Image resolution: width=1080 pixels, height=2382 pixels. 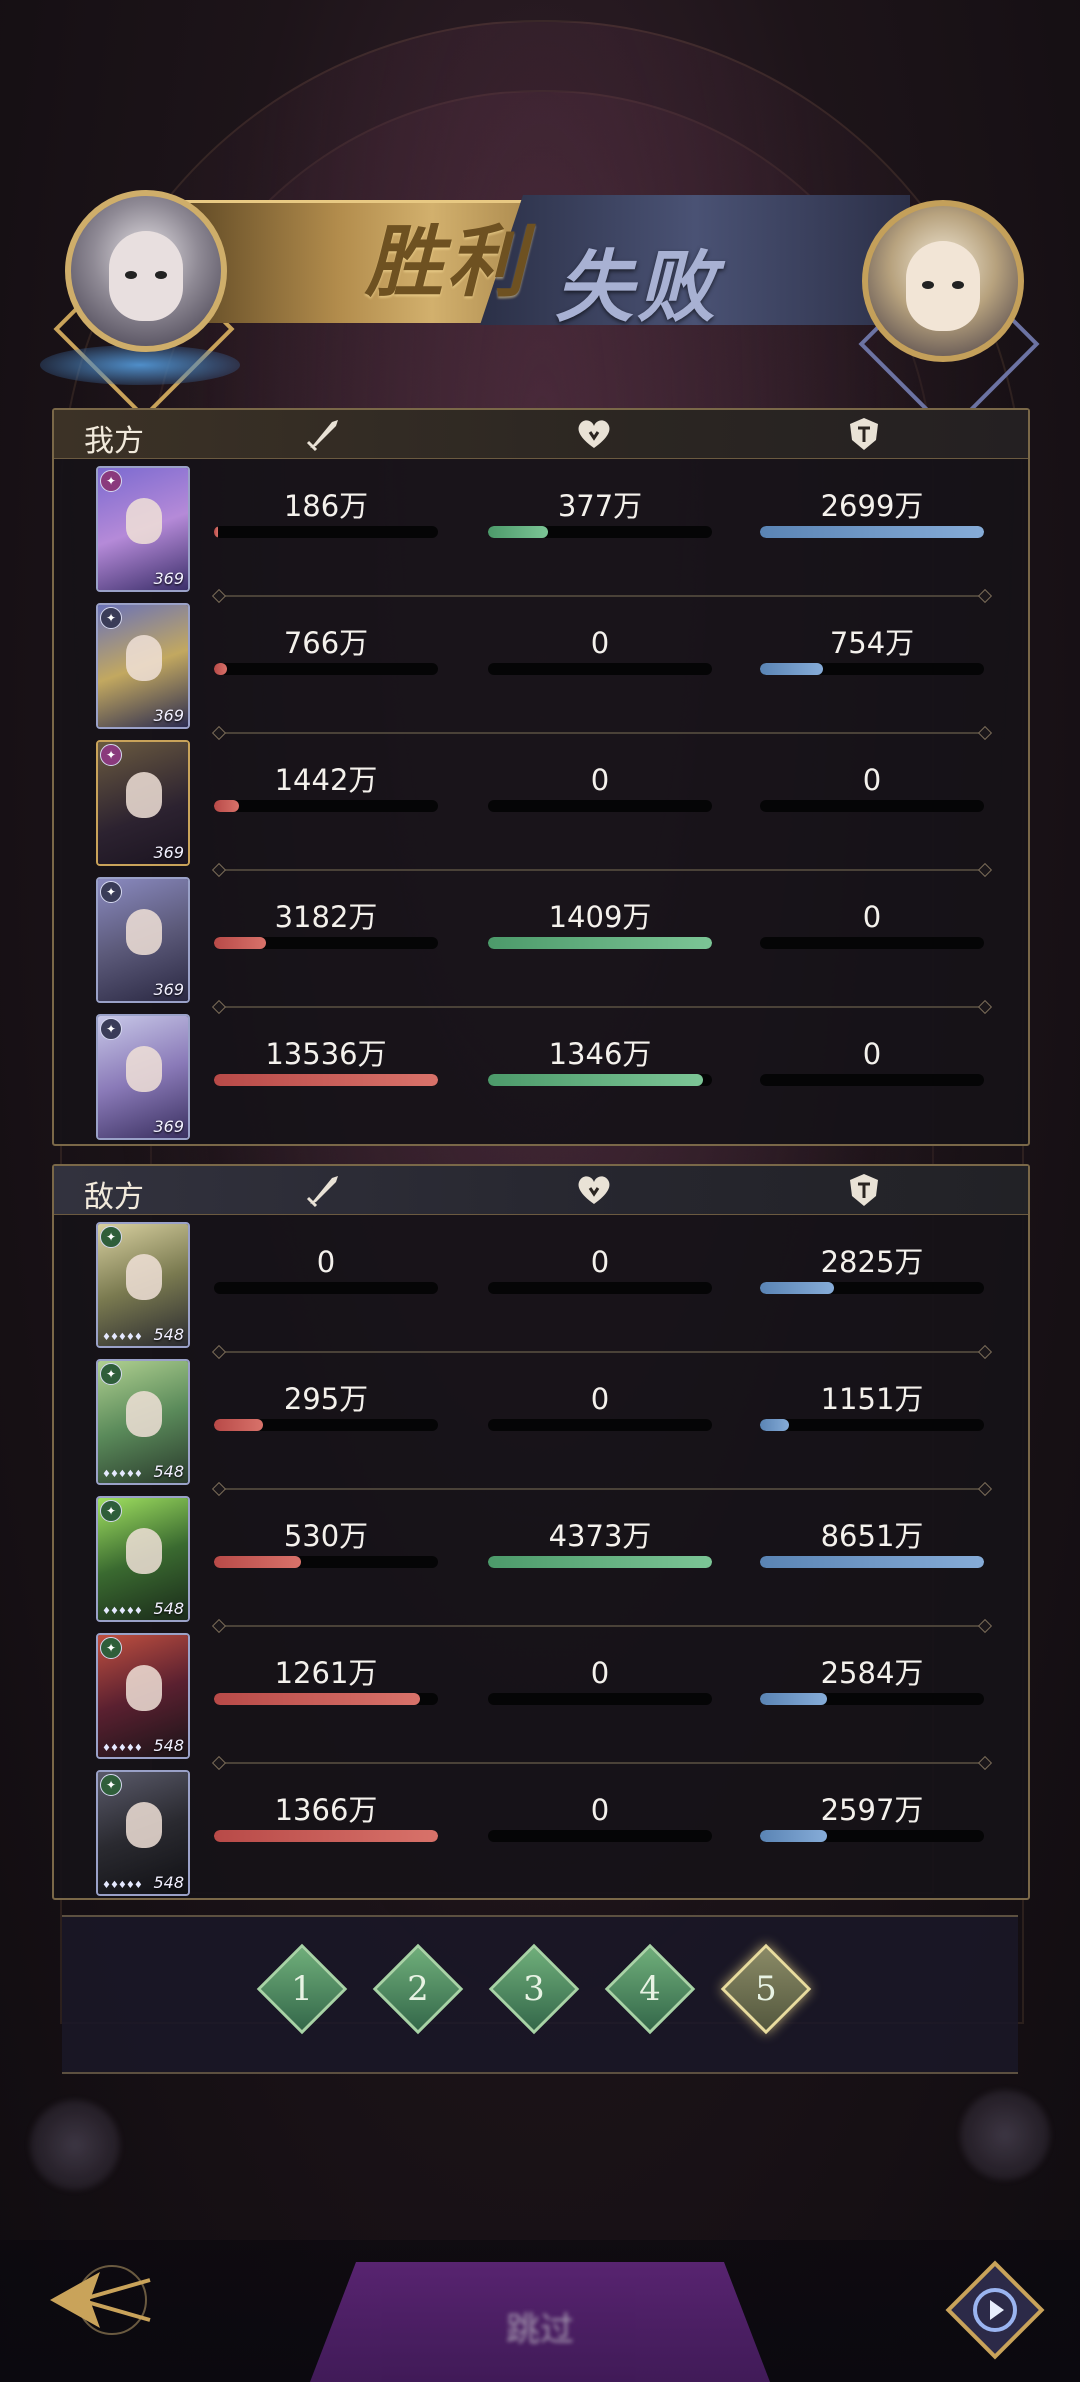 I want to click on damage-taken-stat: 2597万, so click(x=872, y=1817).